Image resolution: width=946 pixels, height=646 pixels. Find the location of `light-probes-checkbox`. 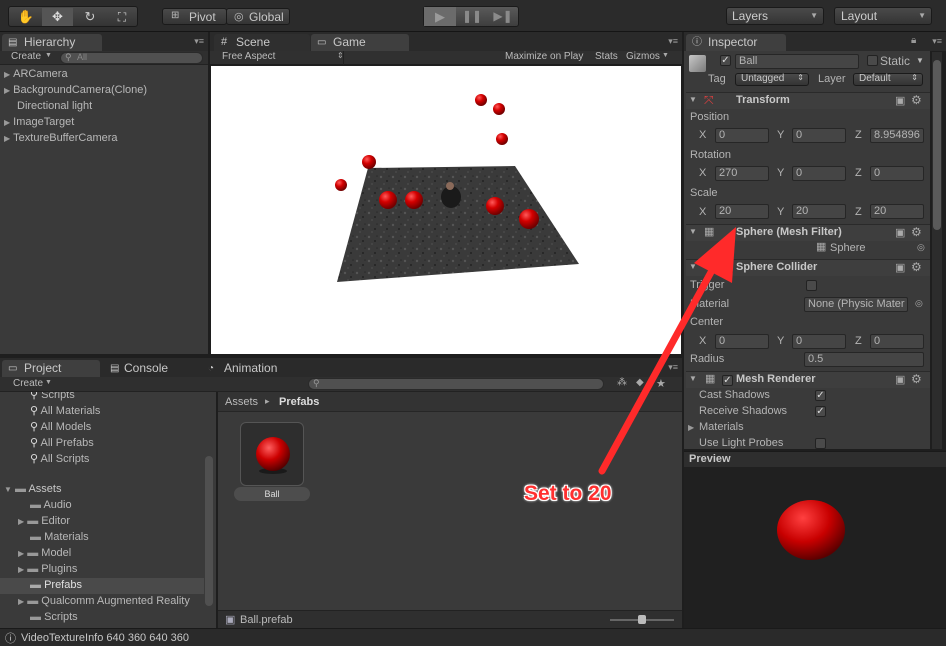

light-probes-checkbox is located at coordinates (820, 443).